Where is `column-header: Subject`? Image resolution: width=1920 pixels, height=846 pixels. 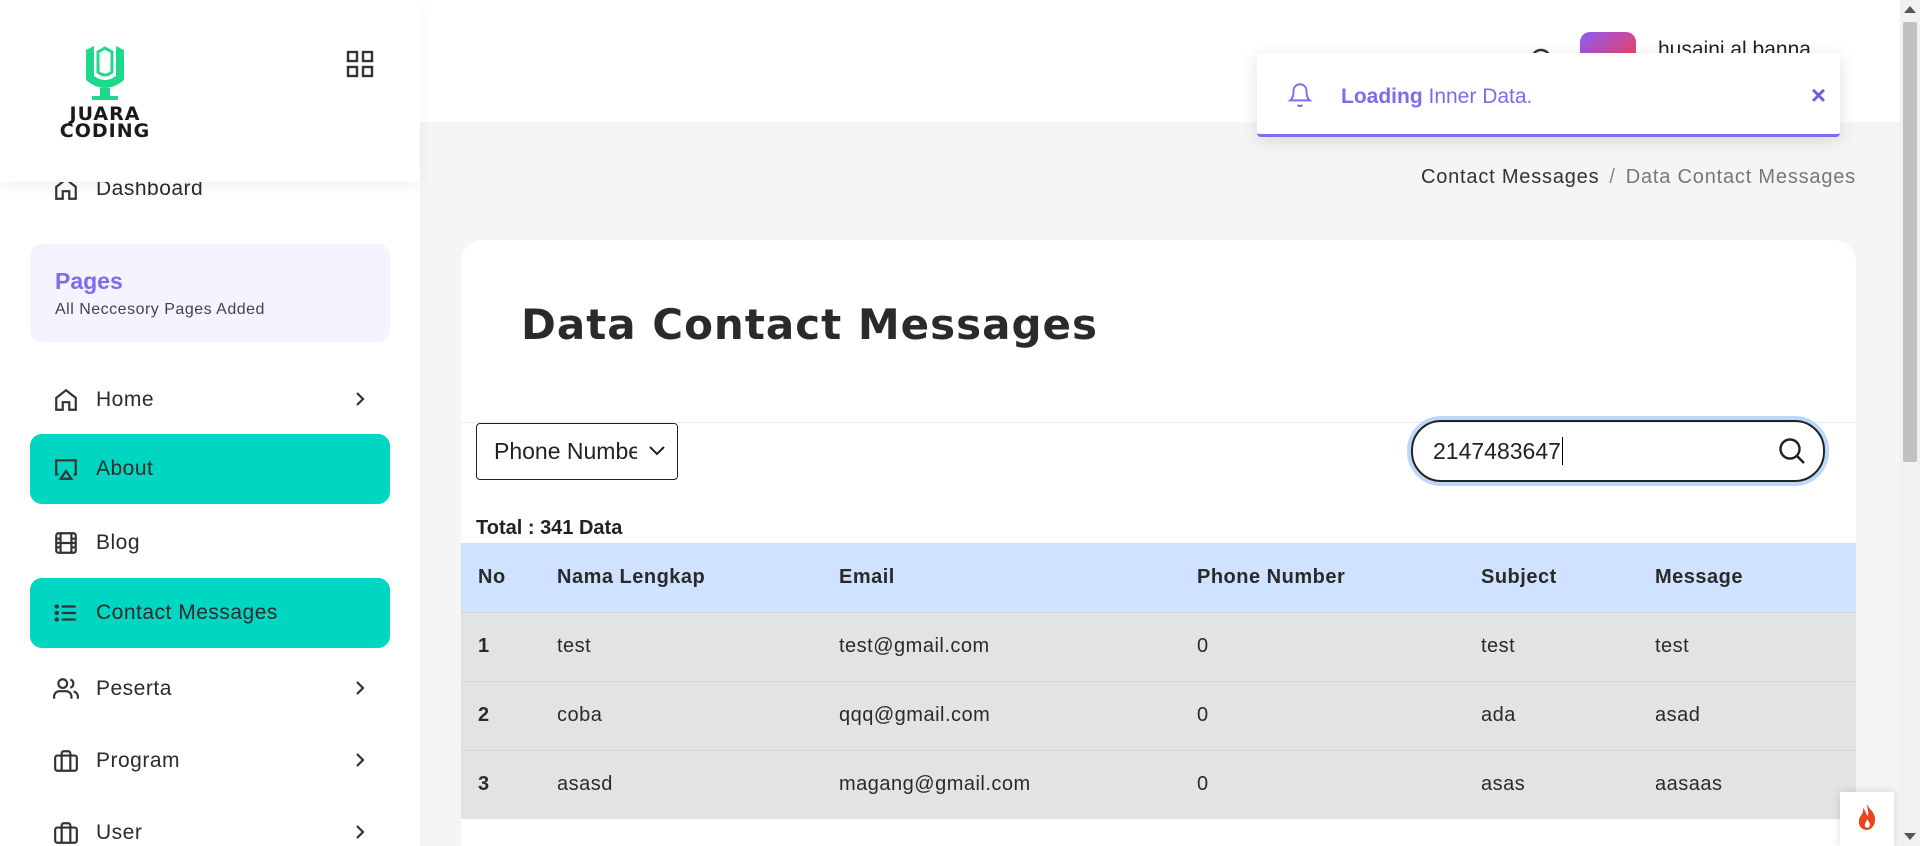 column-header: Subject is located at coordinates (1568, 577).